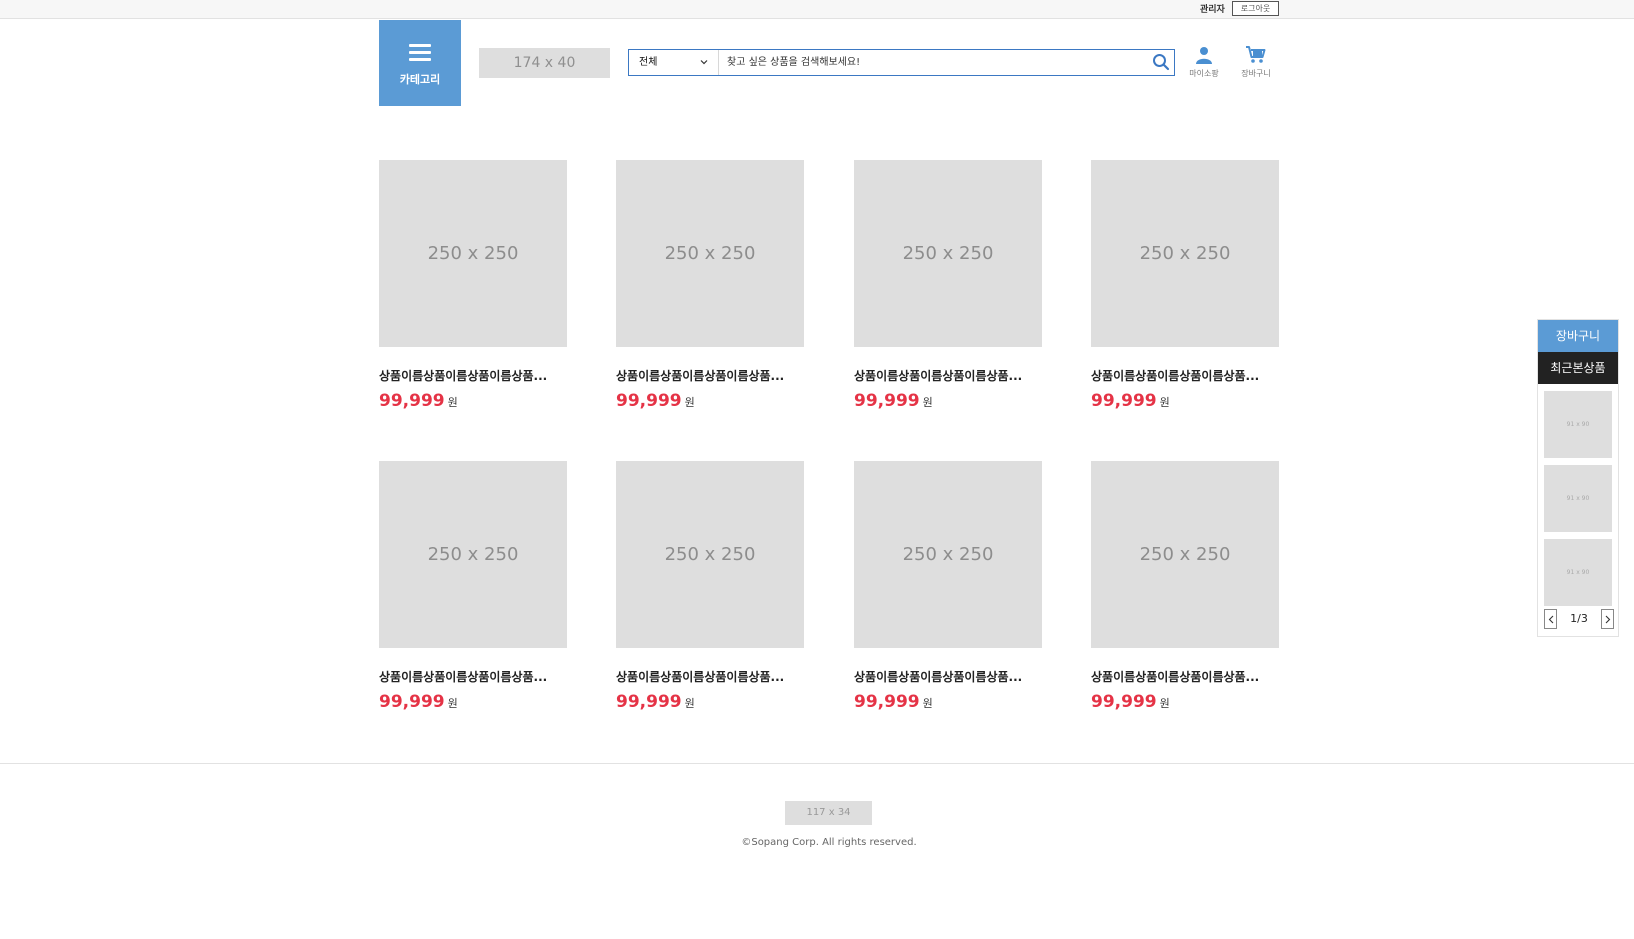 Image resolution: width=1634 pixels, height=939 pixels. What do you see at coordinates (1256, 54) in the screenshot?
I see `cart-icon` at bounding box center [1256, 54].